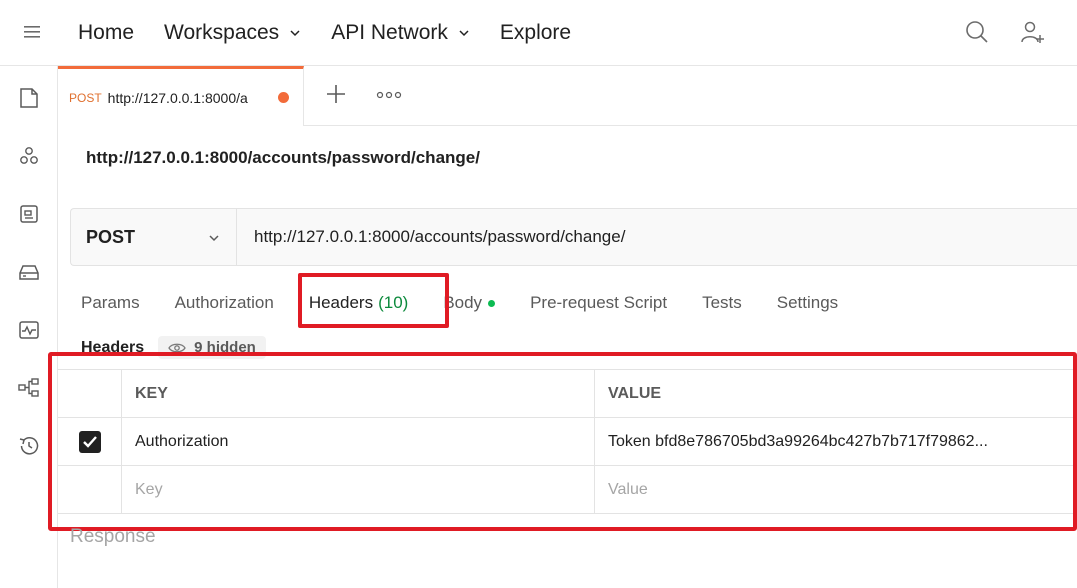  What do you see at coordinates (154, 237) in the screenshot?
I see `method-select: POST` at bounding box center [154, 237].